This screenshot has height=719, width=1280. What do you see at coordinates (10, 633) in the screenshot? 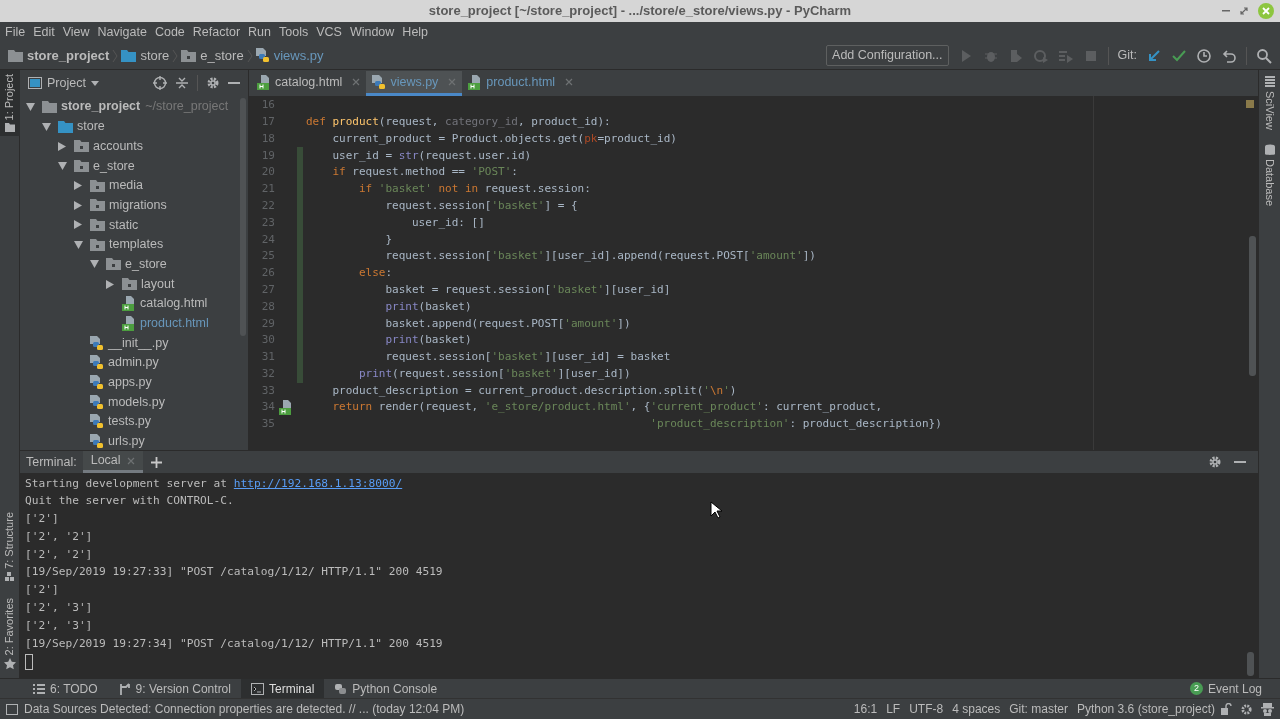
I see `tool-window-tab: 2: Favorites` at bounding box center [10, 633].